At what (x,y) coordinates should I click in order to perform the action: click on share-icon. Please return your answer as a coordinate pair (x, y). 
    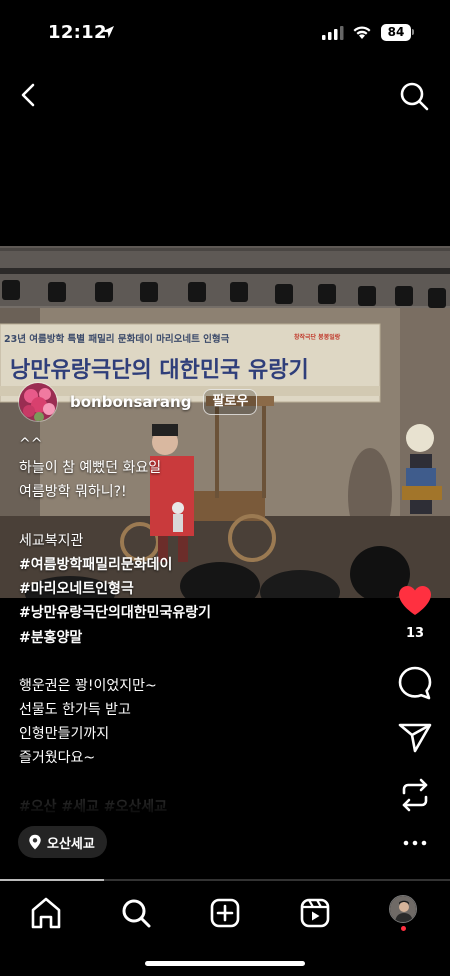
    Looking at the image, I should click on (415, 737).